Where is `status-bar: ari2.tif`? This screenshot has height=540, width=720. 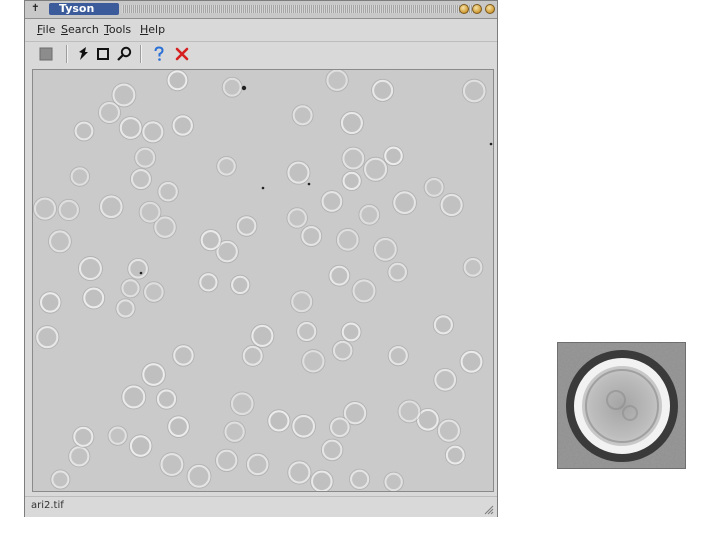 status-bar: ari2.tif is located at coordinates (261, 506).